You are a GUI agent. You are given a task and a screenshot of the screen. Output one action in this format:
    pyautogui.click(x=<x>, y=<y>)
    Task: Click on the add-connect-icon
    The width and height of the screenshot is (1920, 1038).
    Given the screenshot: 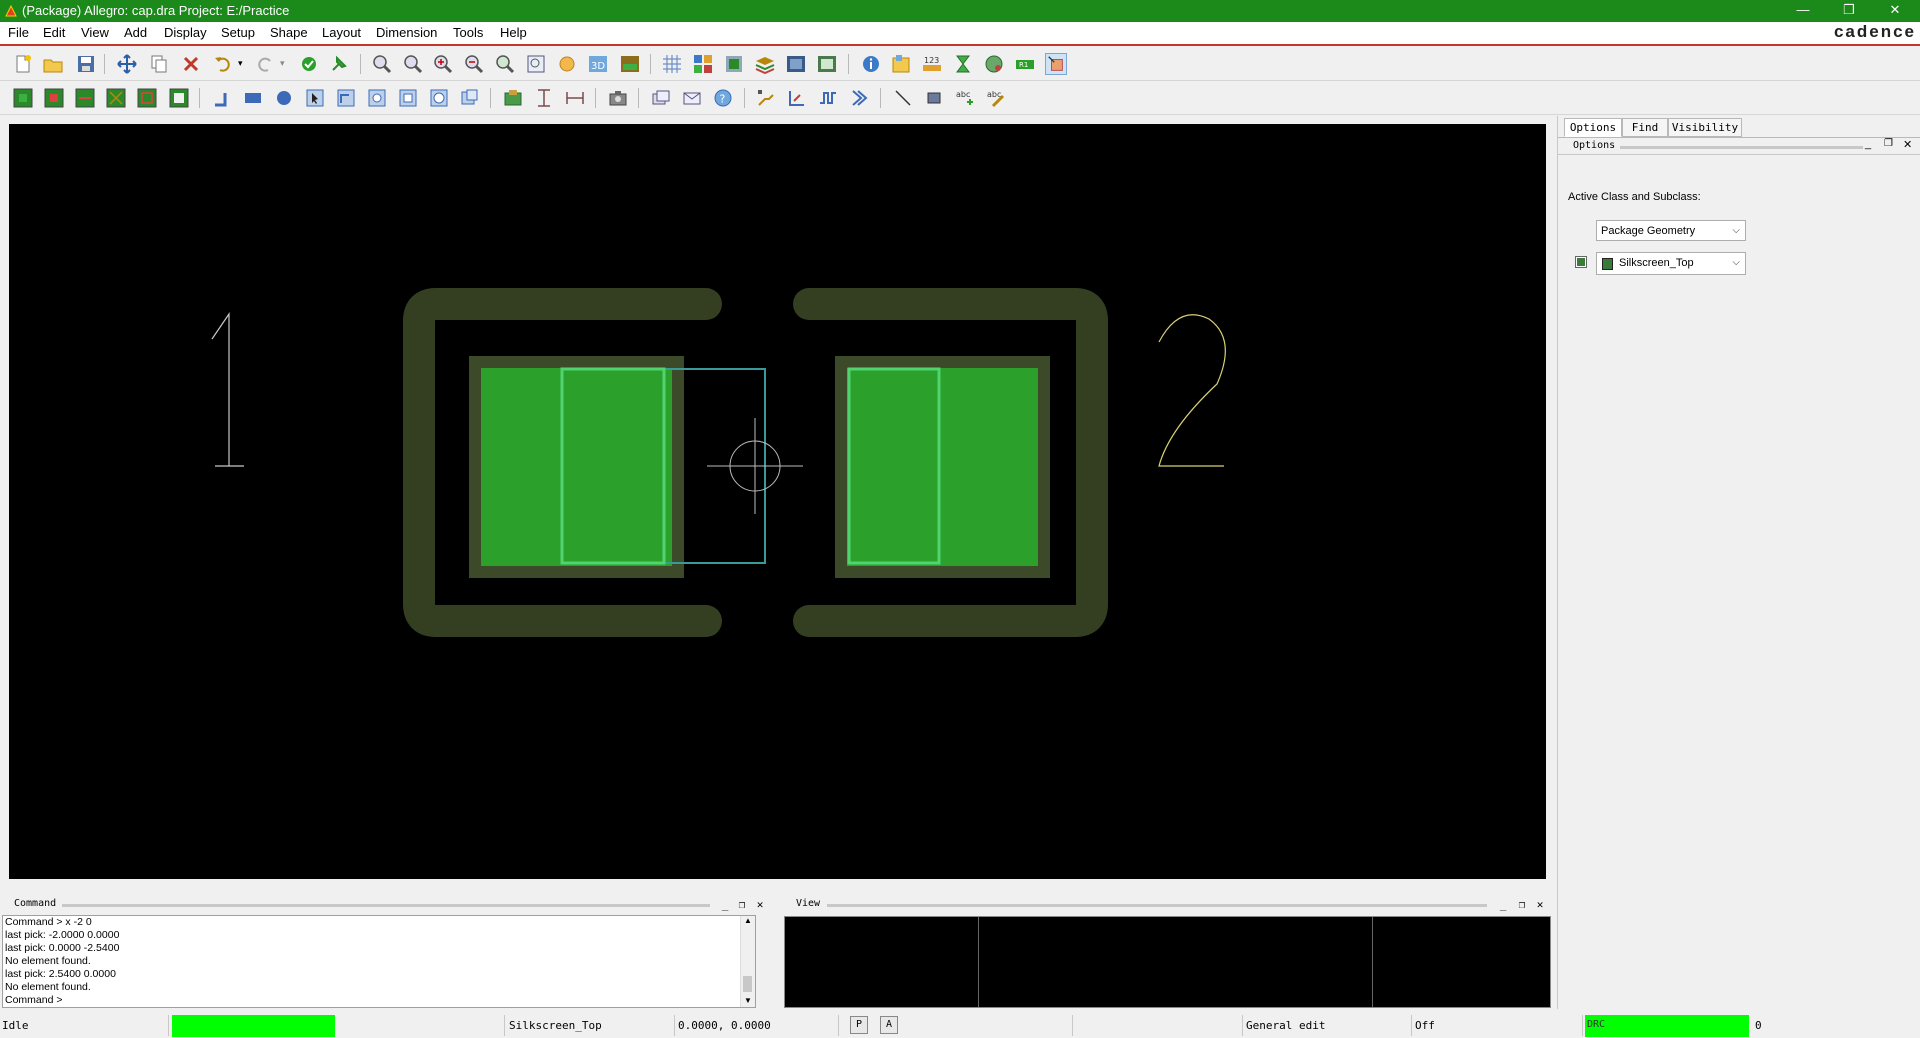 What is the action you would take?
    pyautogui.click(x=766, y=98)
    